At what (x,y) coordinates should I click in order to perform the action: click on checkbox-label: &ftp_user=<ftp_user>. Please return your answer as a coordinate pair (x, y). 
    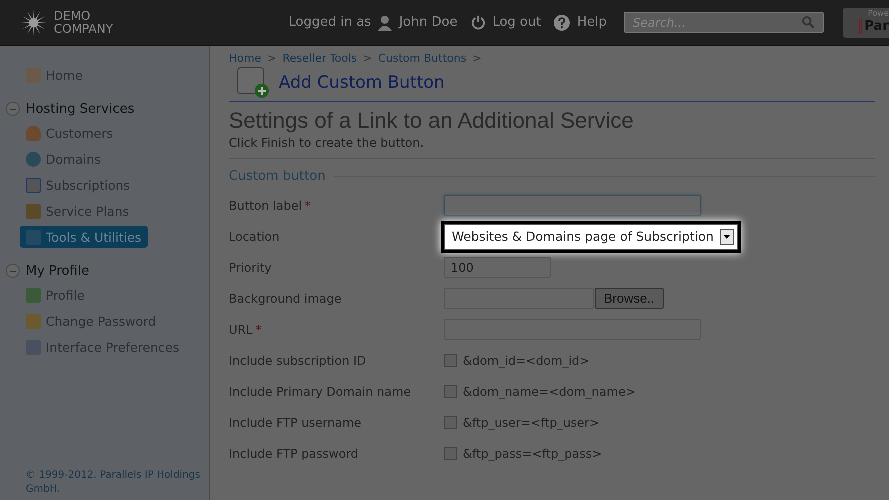
    Looking at the image, I should click on (531, 423).